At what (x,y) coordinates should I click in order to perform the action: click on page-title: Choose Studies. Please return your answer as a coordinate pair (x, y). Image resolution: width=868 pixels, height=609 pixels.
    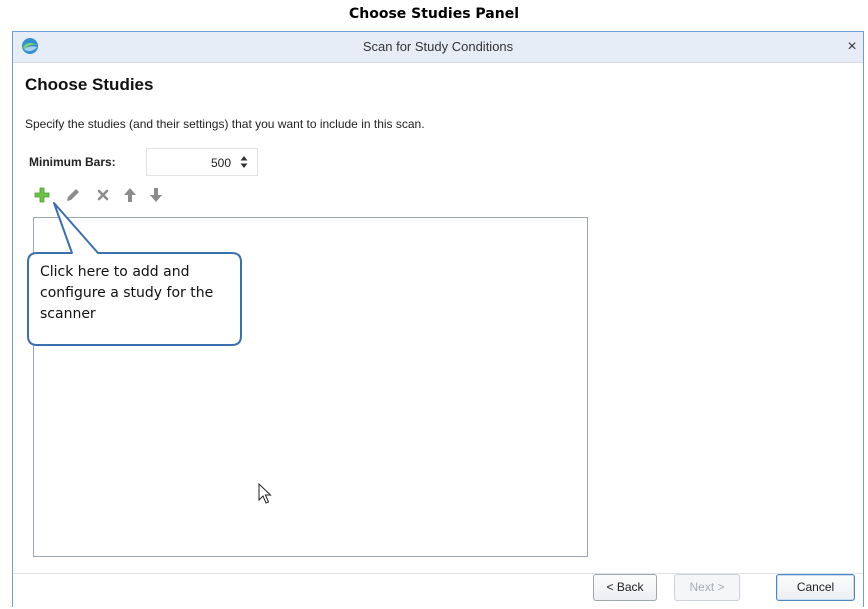
    Looking at the image, I should click on (89, 84).